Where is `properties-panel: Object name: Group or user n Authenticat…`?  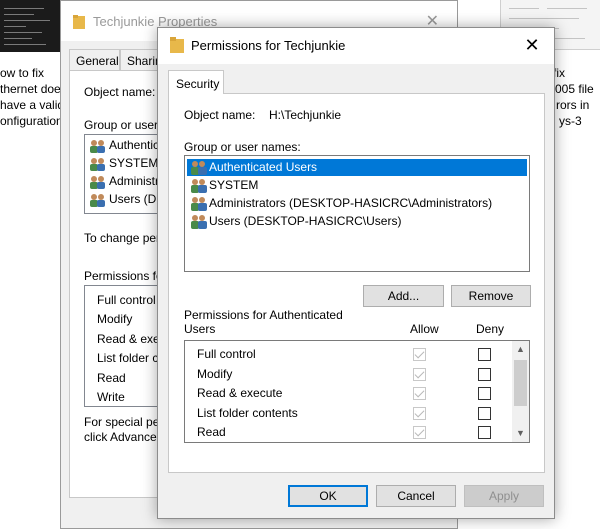 properties-panel: Object name: Group or user n Authenticat… is located at coordinates (121, 284).